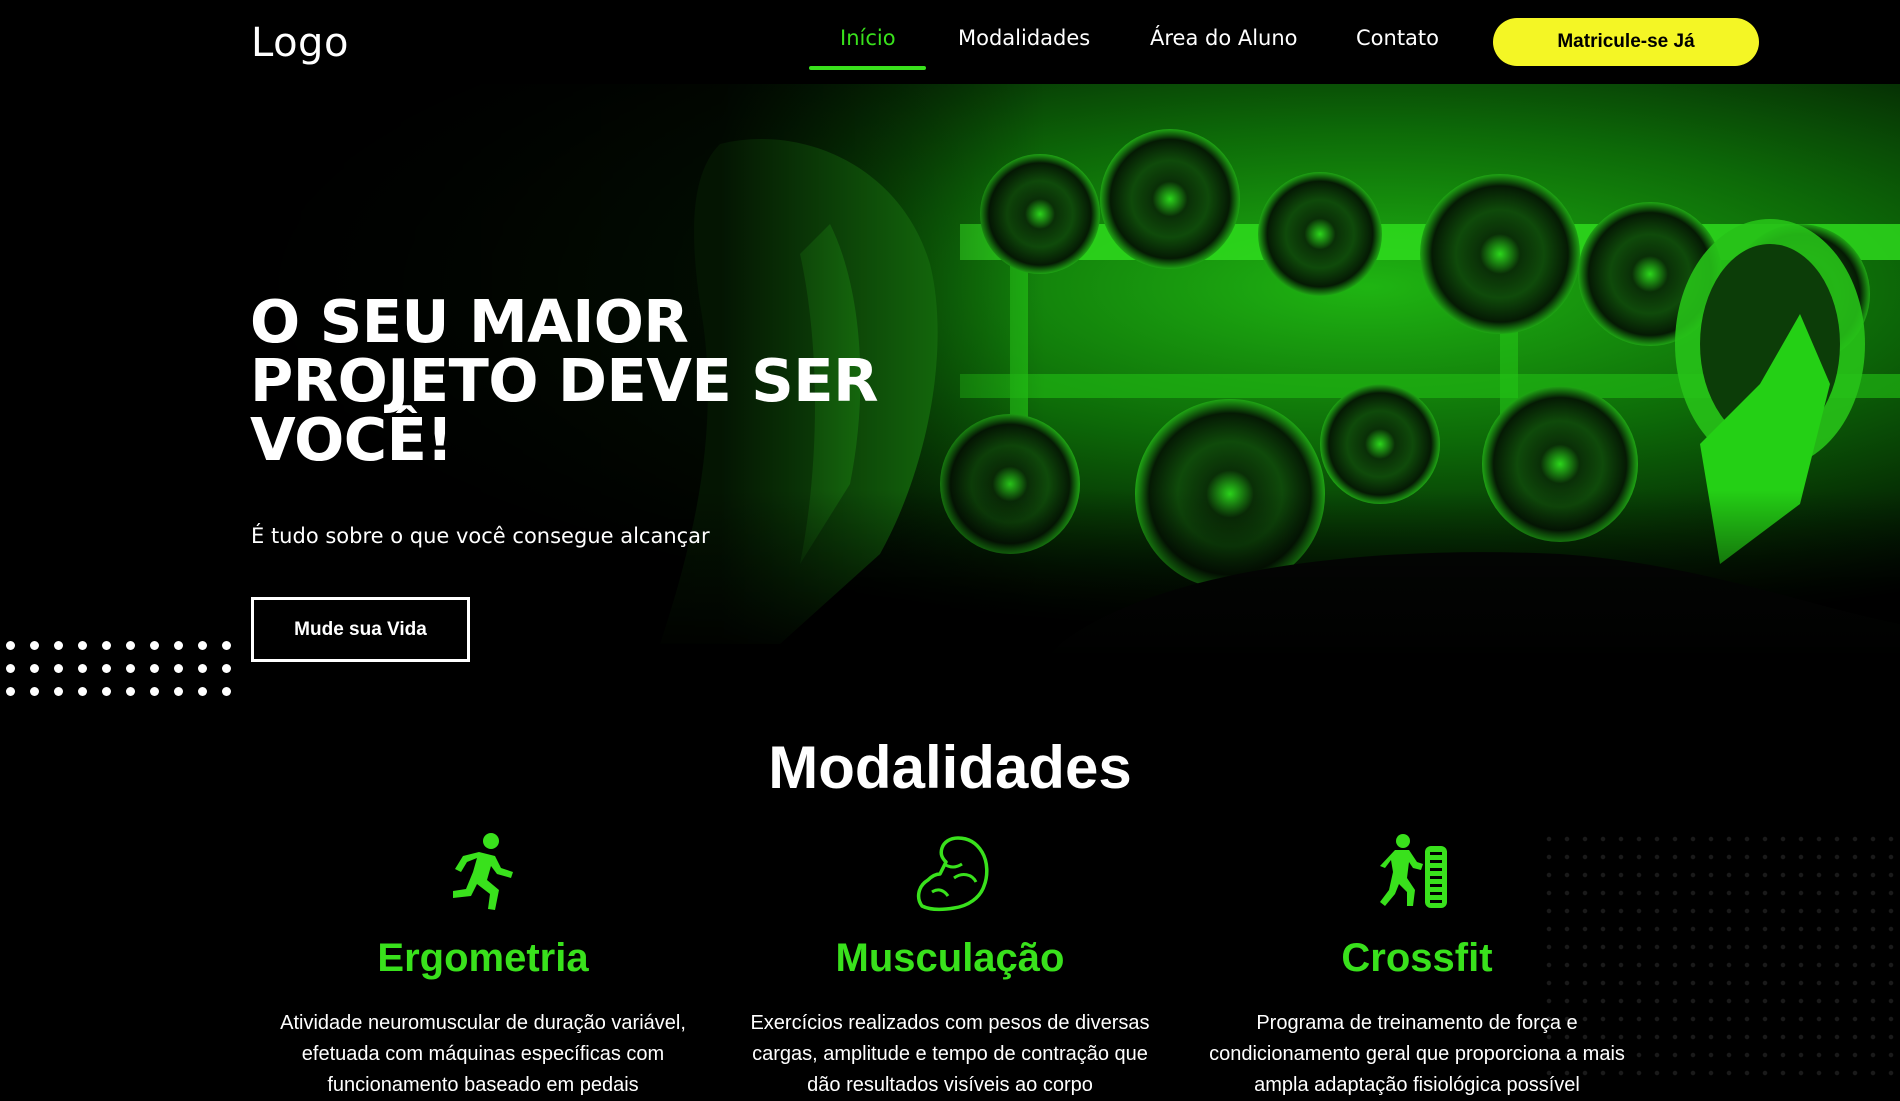  What do you see at coordinates (1224, 38) in the screenshot?
I see `nav-item-area-do-aluno: Área do Aluno` at bounding box center [1224, 38].